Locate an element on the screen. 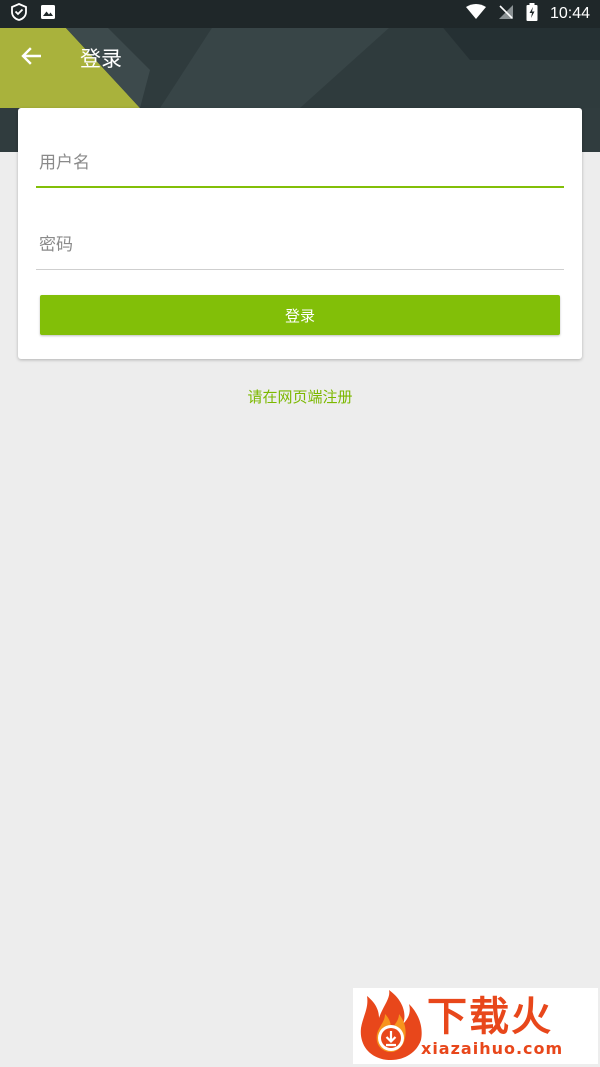 The width and height of the screenshot is (600, 1067). back-button is located at coordinates (31, 58).